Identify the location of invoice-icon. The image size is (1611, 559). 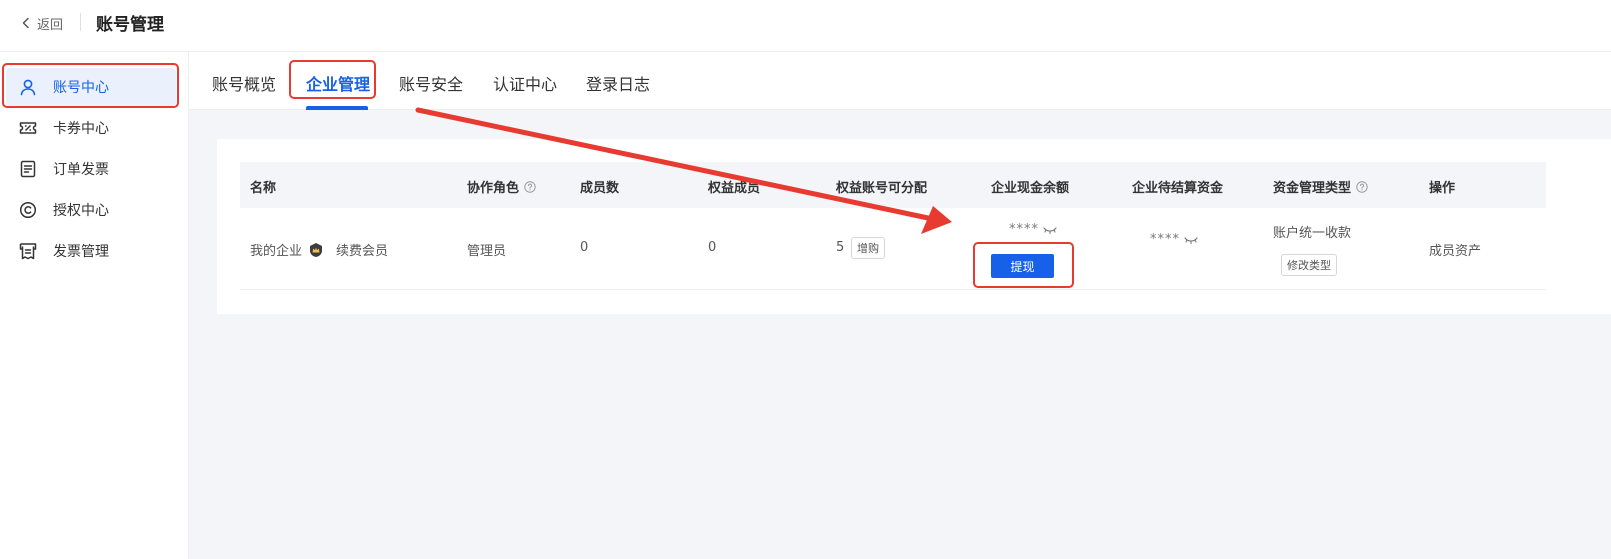
(28, 251).